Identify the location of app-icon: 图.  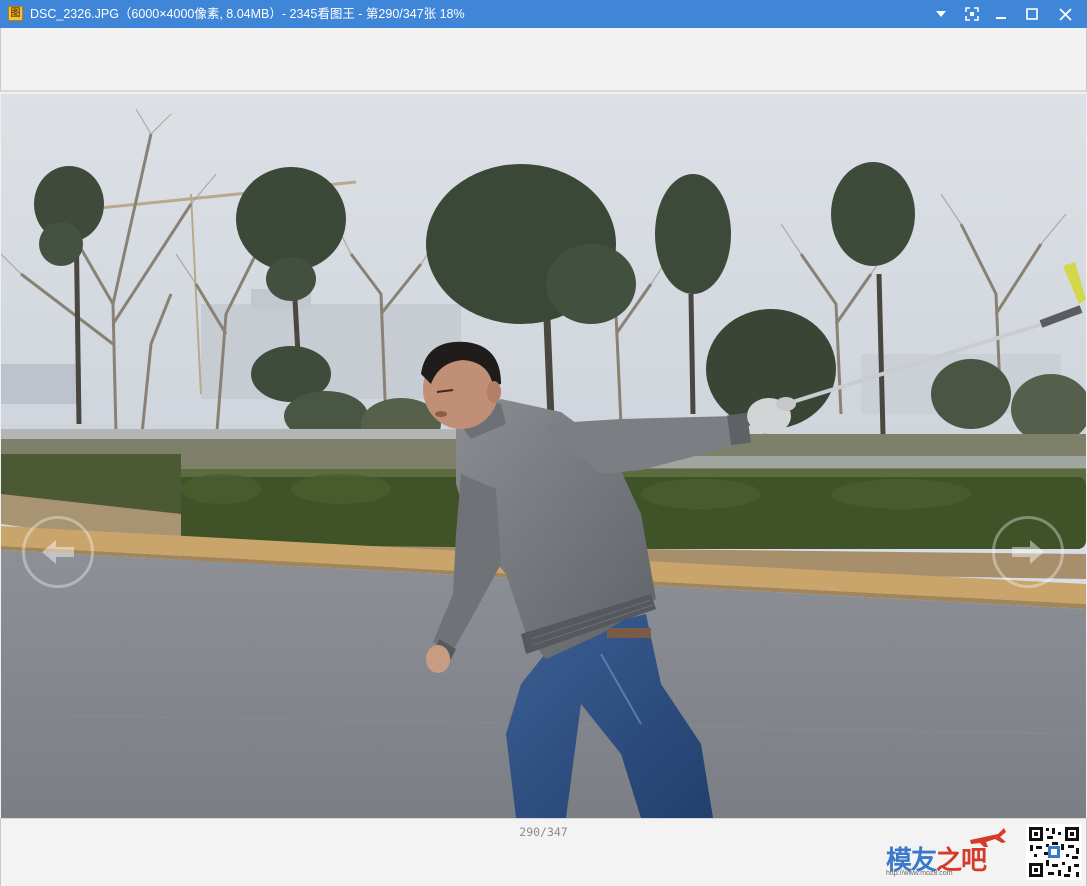
(15, 13).